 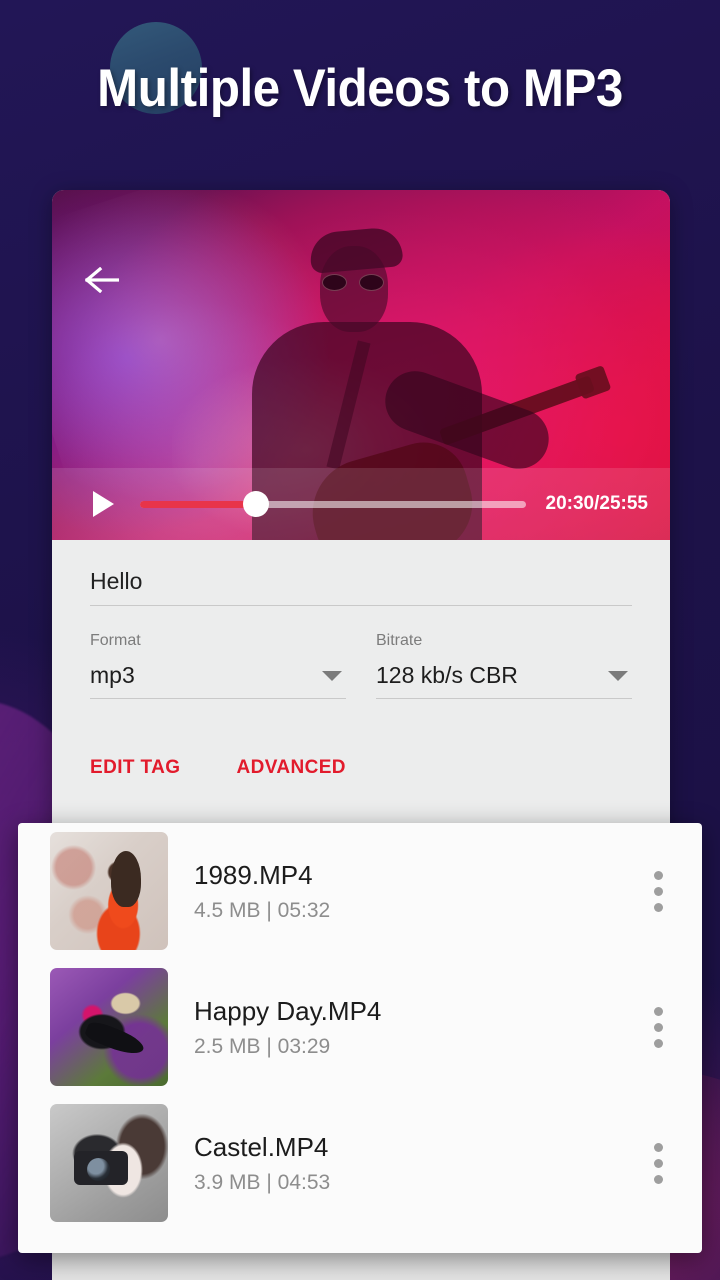 I want to click on output-name-value: Hello, so click(x=361, y=586).